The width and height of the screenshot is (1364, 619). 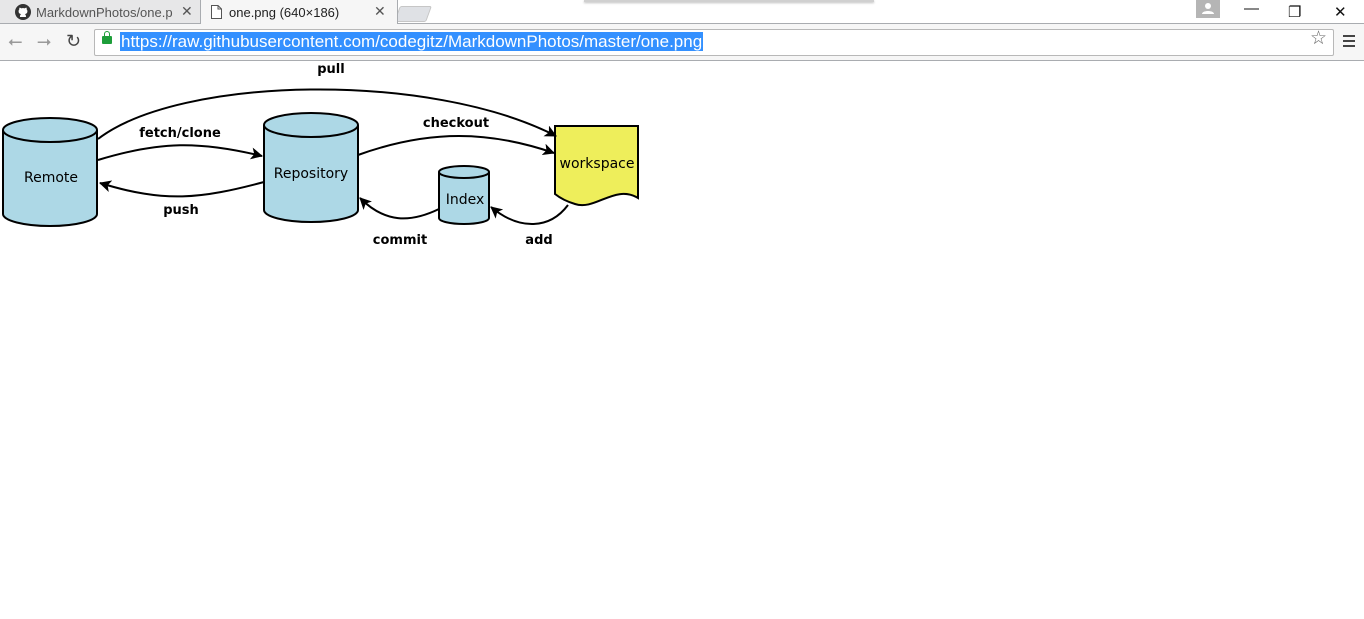 What do you see at coordinates (456, 145) in the screenshot?
I see `checkout-arrow` at bounding box center [456, 145].